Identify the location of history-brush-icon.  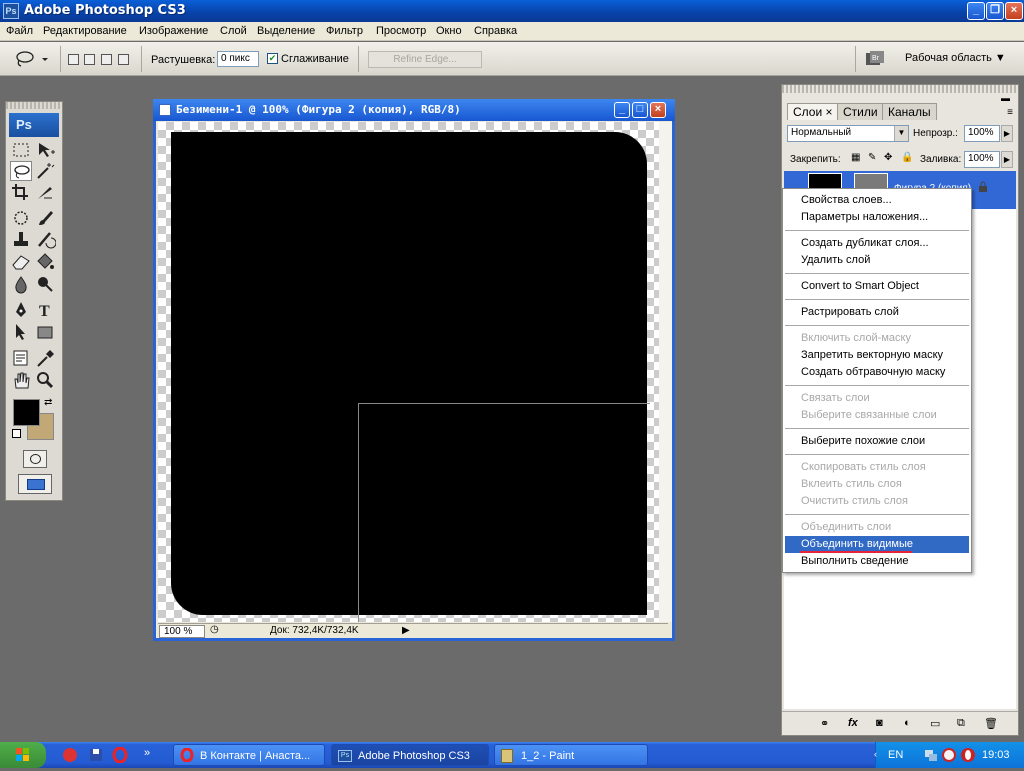
(45, 239).